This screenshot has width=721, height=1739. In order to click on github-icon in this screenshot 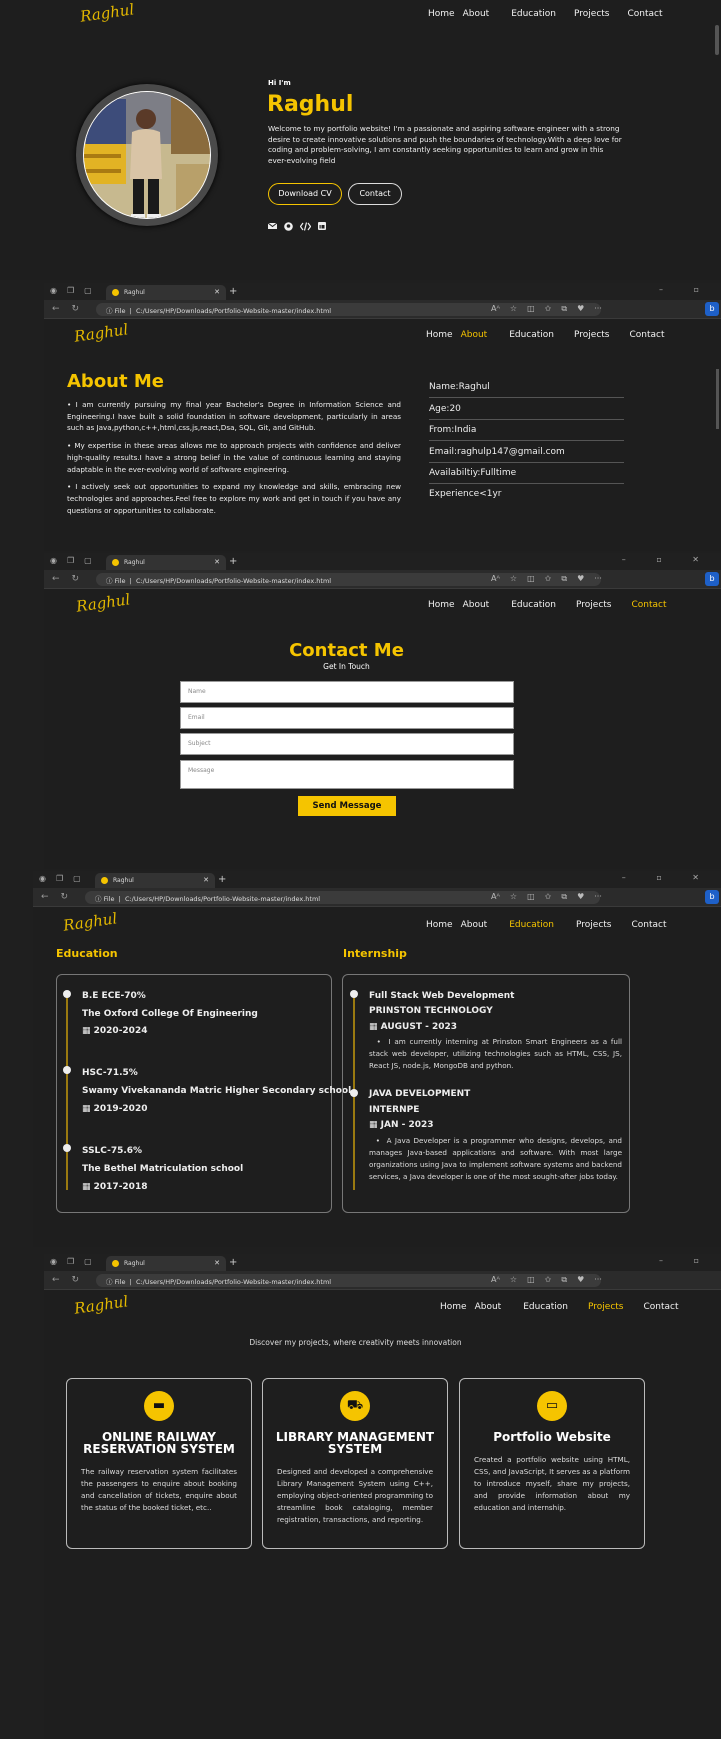, I will do `click(288, 226)`.